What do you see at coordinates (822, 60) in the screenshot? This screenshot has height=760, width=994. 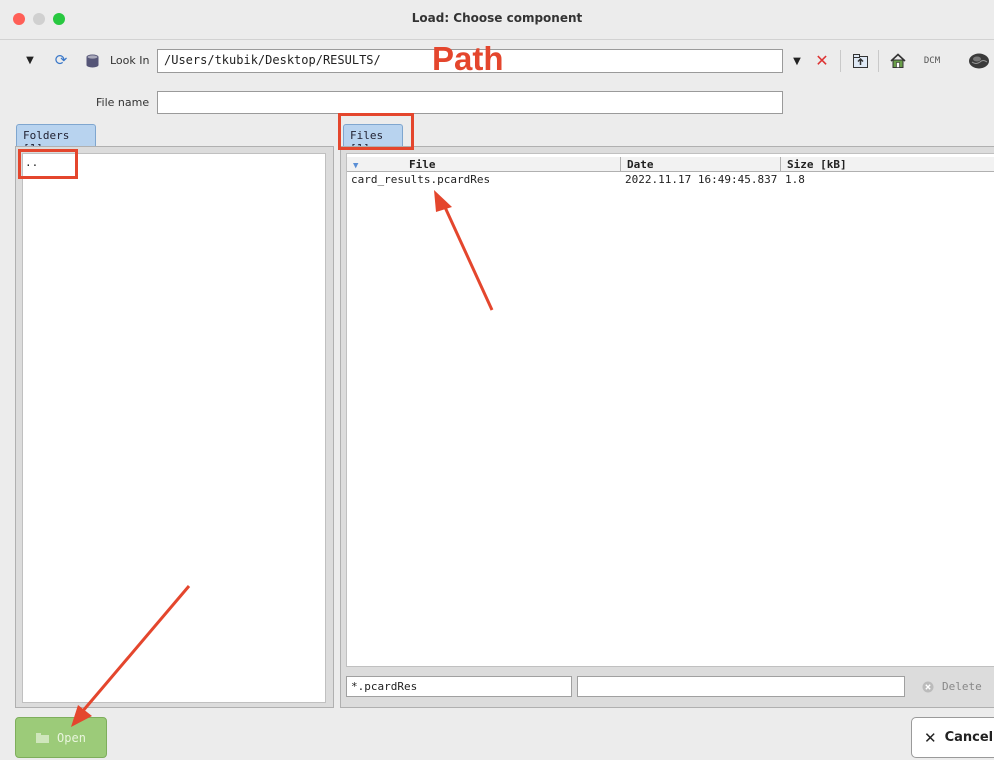 I see `clear-path-icon: ✕` at bounding box center [822, 60].